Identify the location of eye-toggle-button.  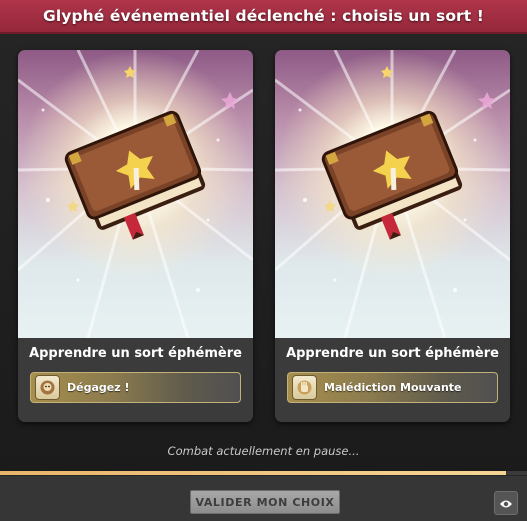
(506, 503).